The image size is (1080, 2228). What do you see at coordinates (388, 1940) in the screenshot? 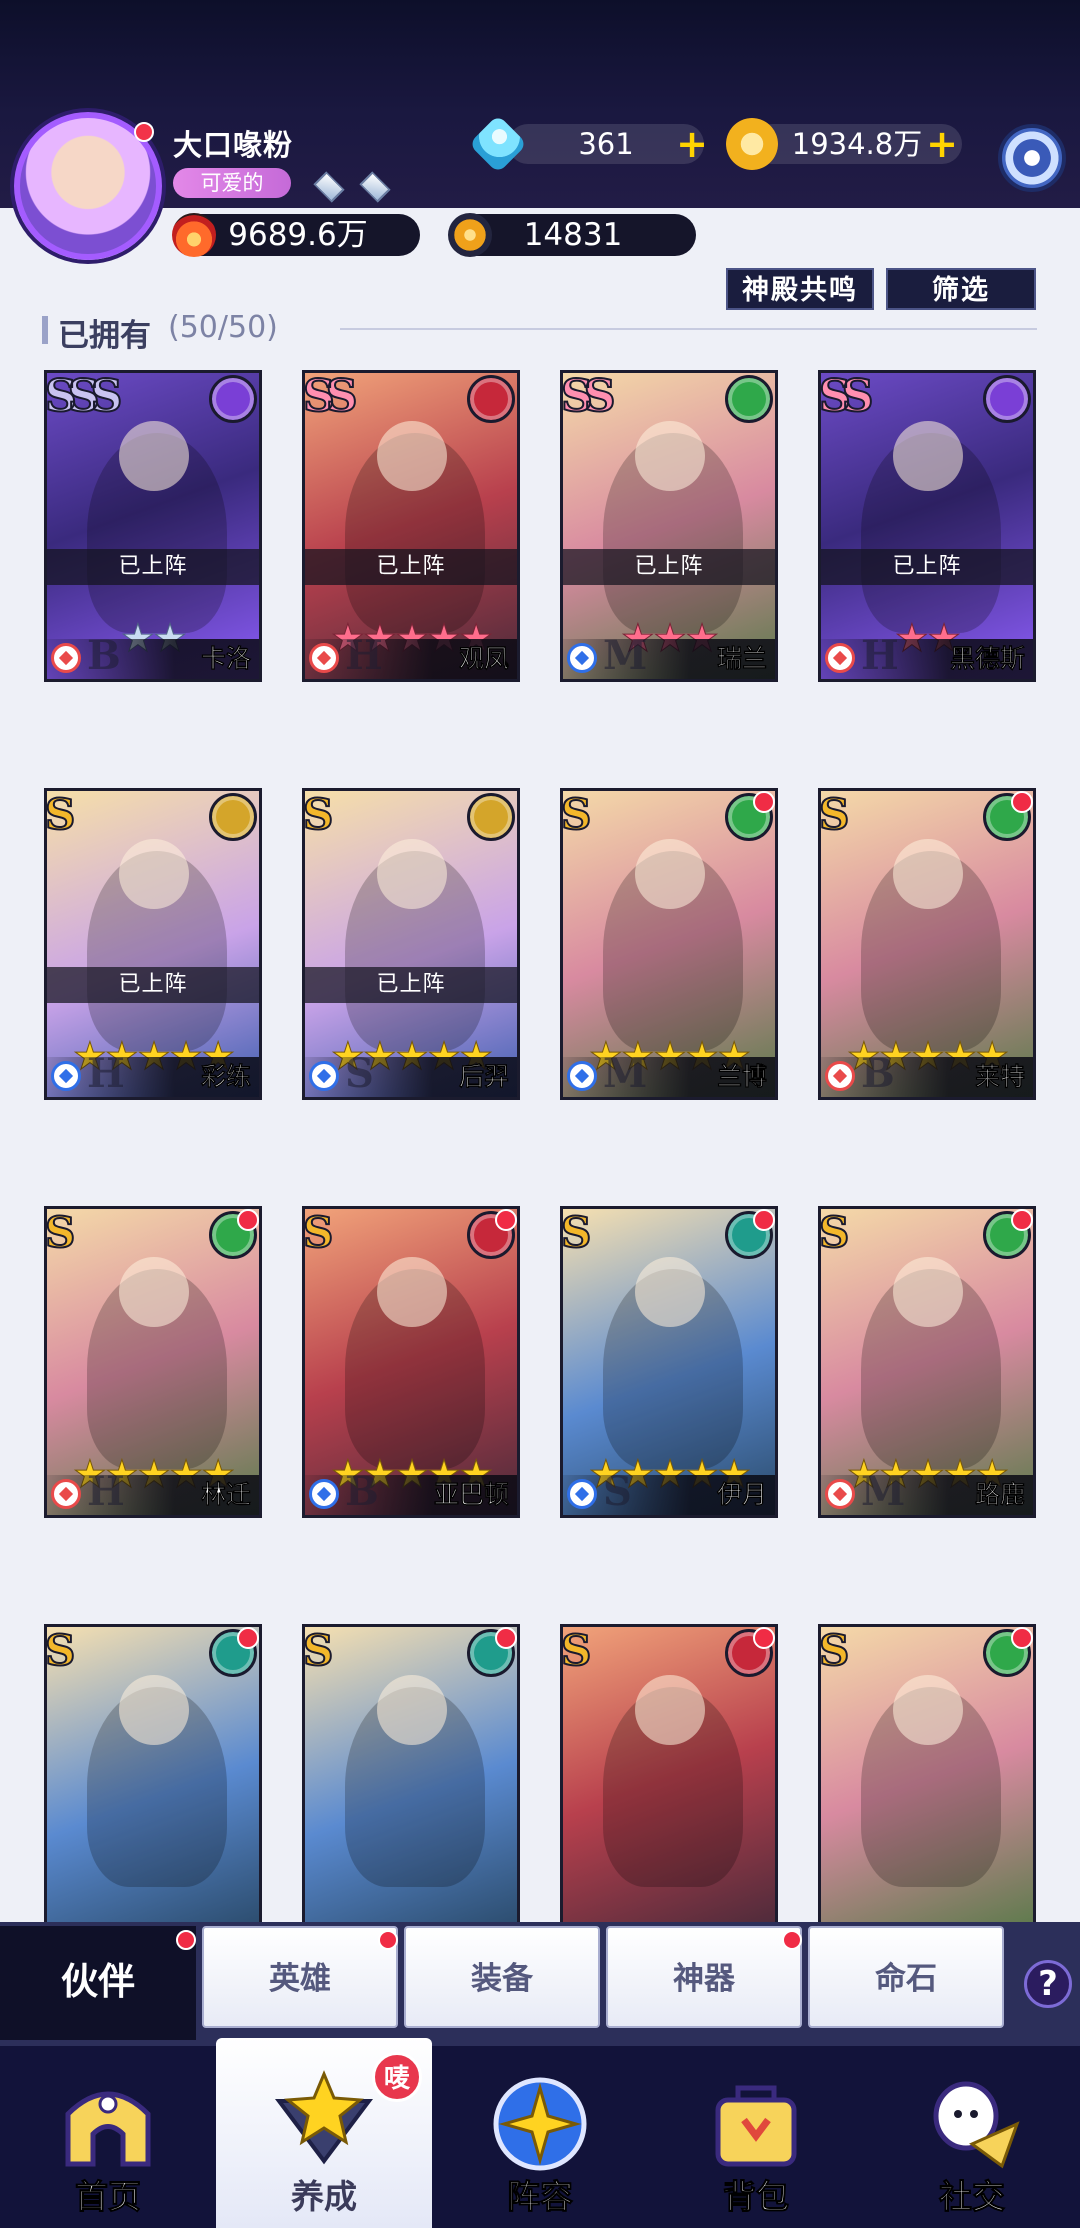
I see `tab-heroes-notification-dot` at bounding box center [388, 1940].